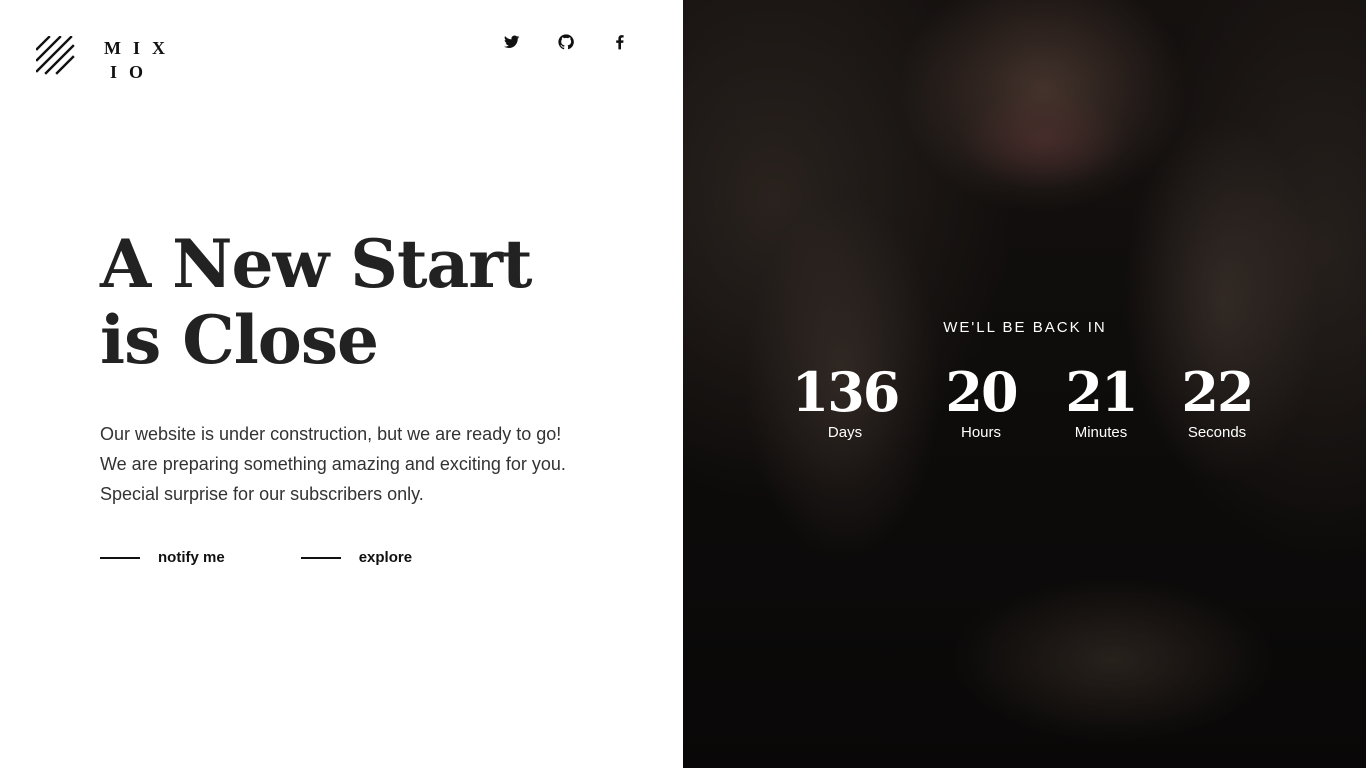  What do you see at coordinates (1101, 432) in the screenshot?
I see `minutes-label: Minutes` at bounding box center [1101, 432].